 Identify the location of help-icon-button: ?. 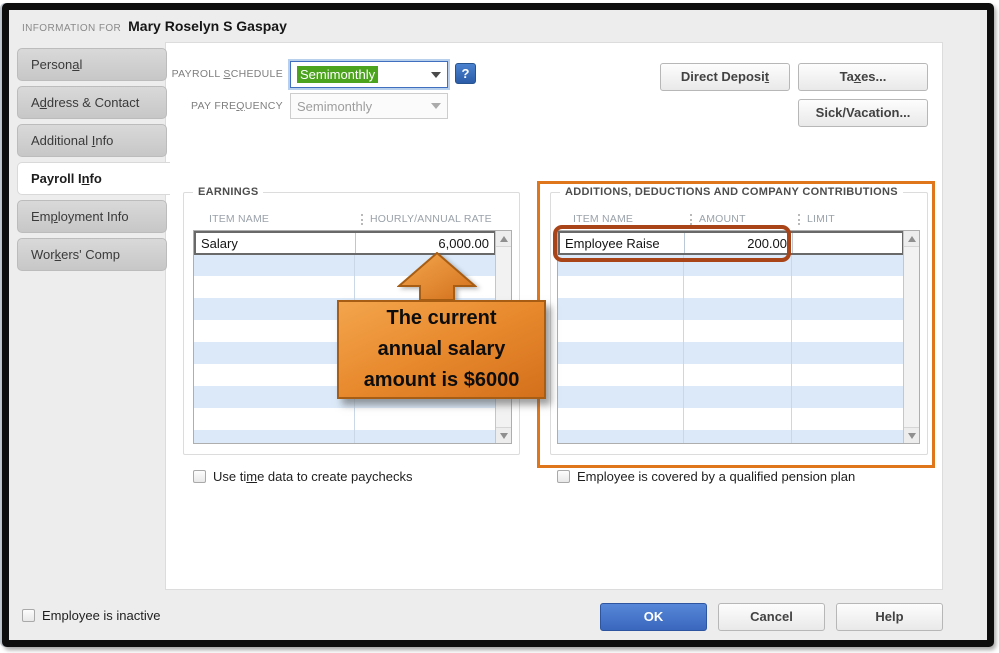
(465, 73).